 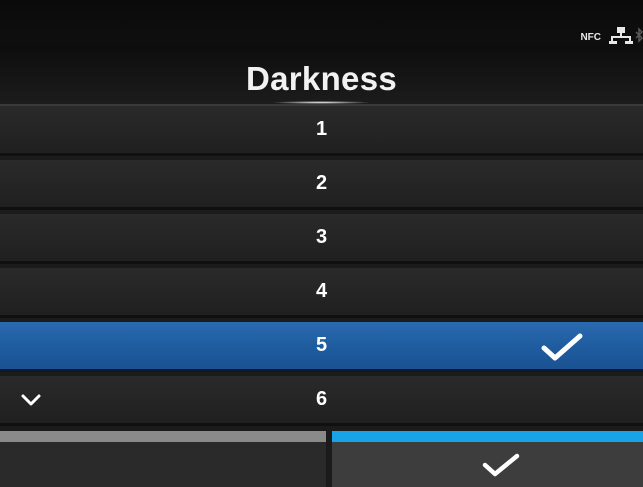 I want to click on list-item-4: 4, so click(x=321, y=293).